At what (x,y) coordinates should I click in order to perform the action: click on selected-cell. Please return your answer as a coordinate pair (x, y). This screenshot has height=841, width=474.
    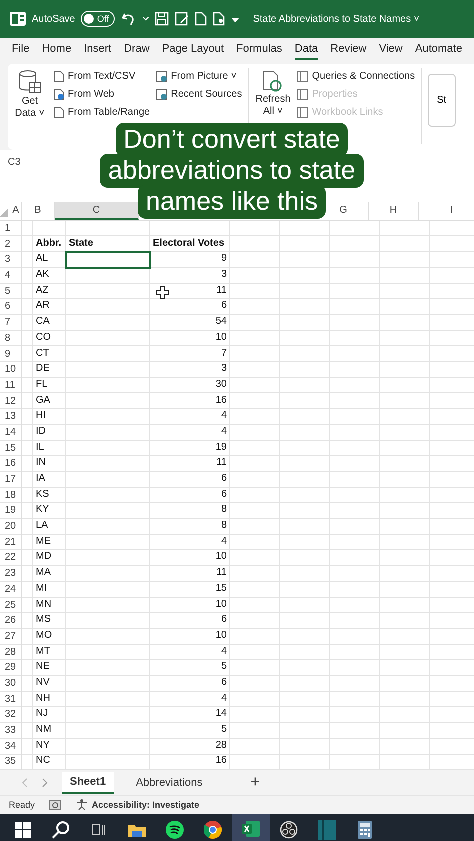
    Looking at the image, I should click on (108, 260).